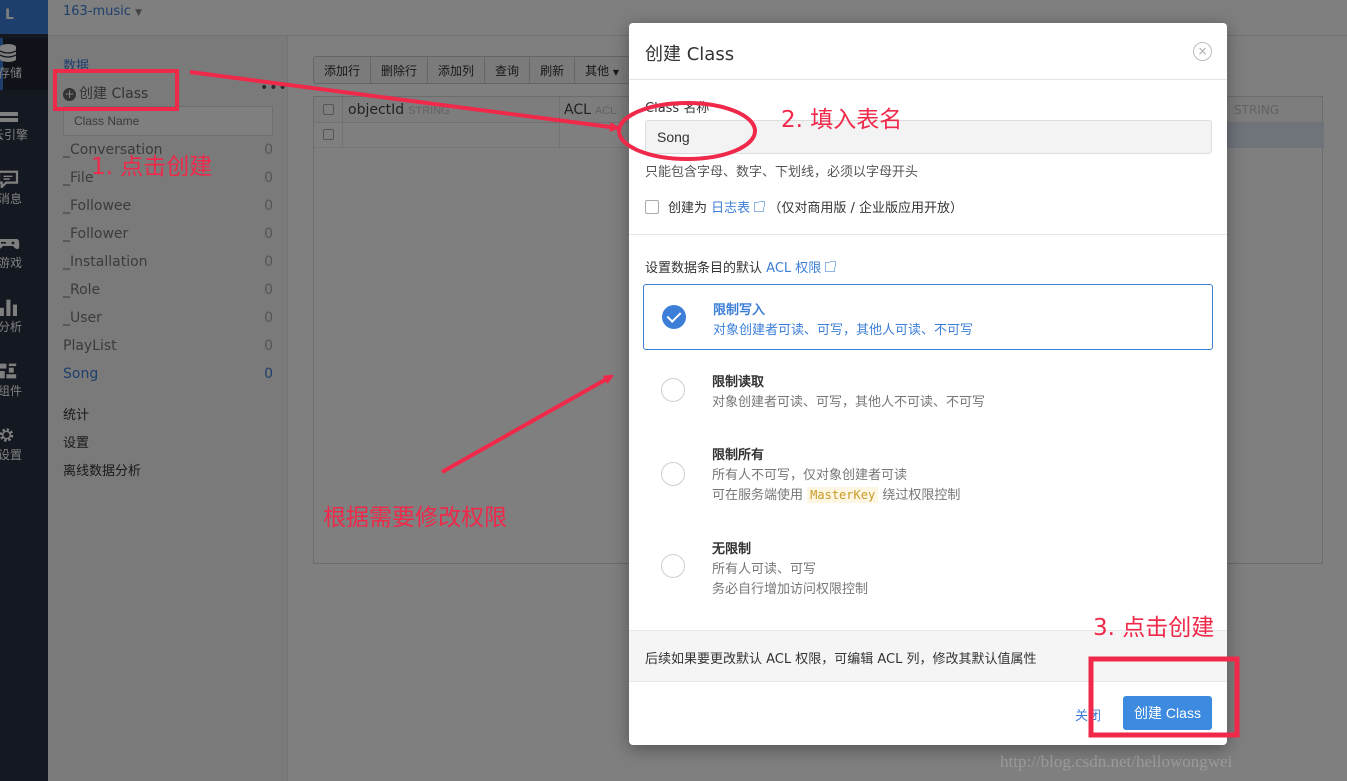 Image resolution: width=1347 pixels, height=781 pixels. Describe the element at coordinates (687, 131) in the screenshot. I see `highlight-class-name` at that location.